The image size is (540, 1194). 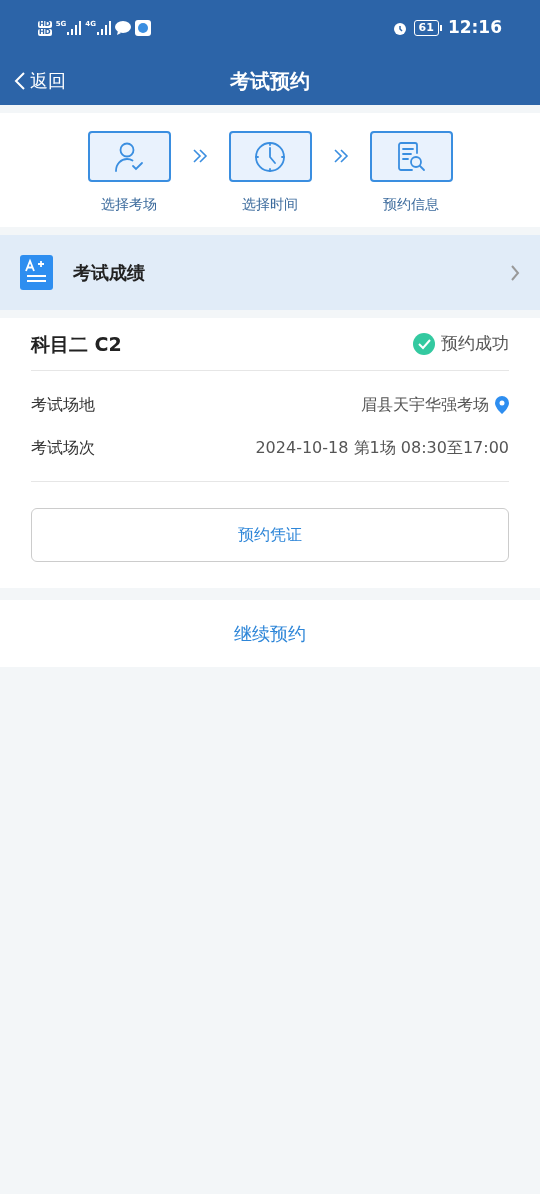 I want to click on alarm-icon, so click(x=399, y=28).